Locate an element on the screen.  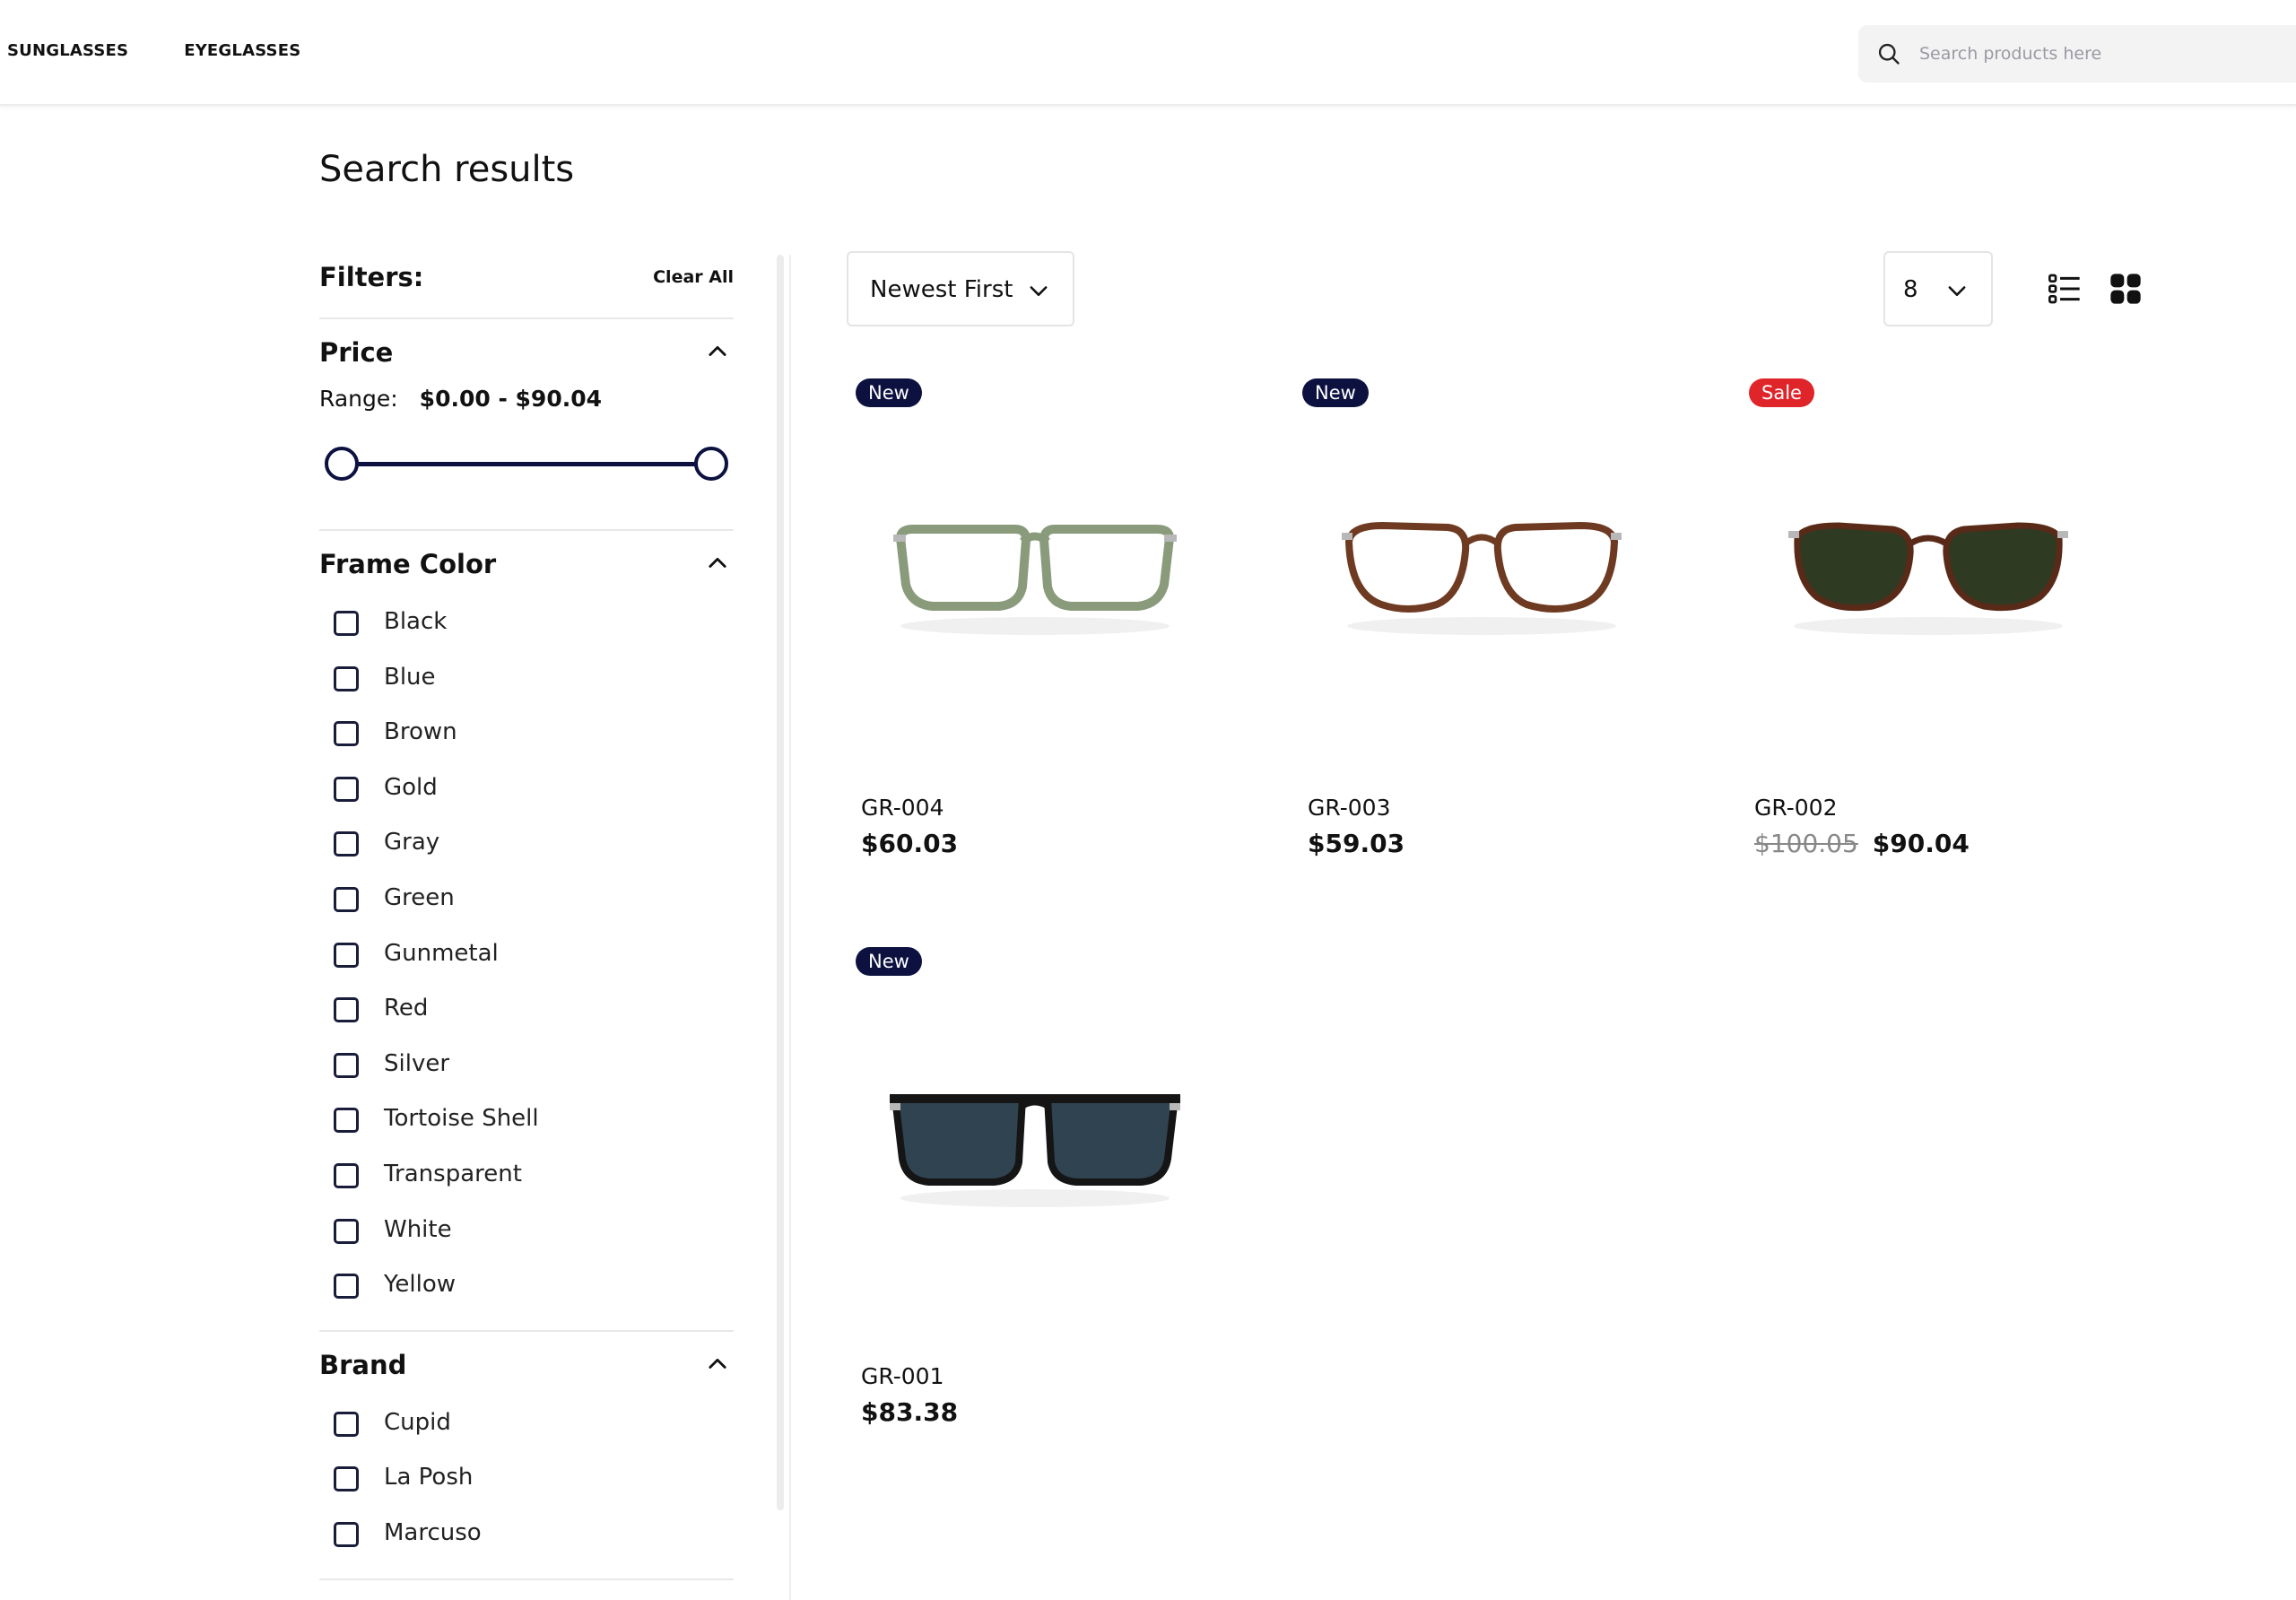
price-row: $100.05 $90.04 is located at coordinates (1862, 843).